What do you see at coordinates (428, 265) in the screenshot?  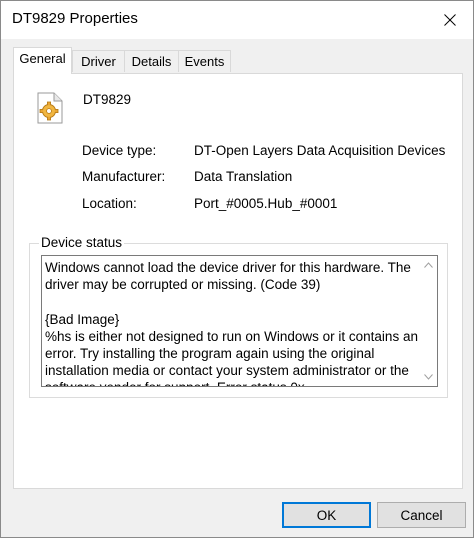 I see `scroll-up-icon` at bounding box center [428, 265].